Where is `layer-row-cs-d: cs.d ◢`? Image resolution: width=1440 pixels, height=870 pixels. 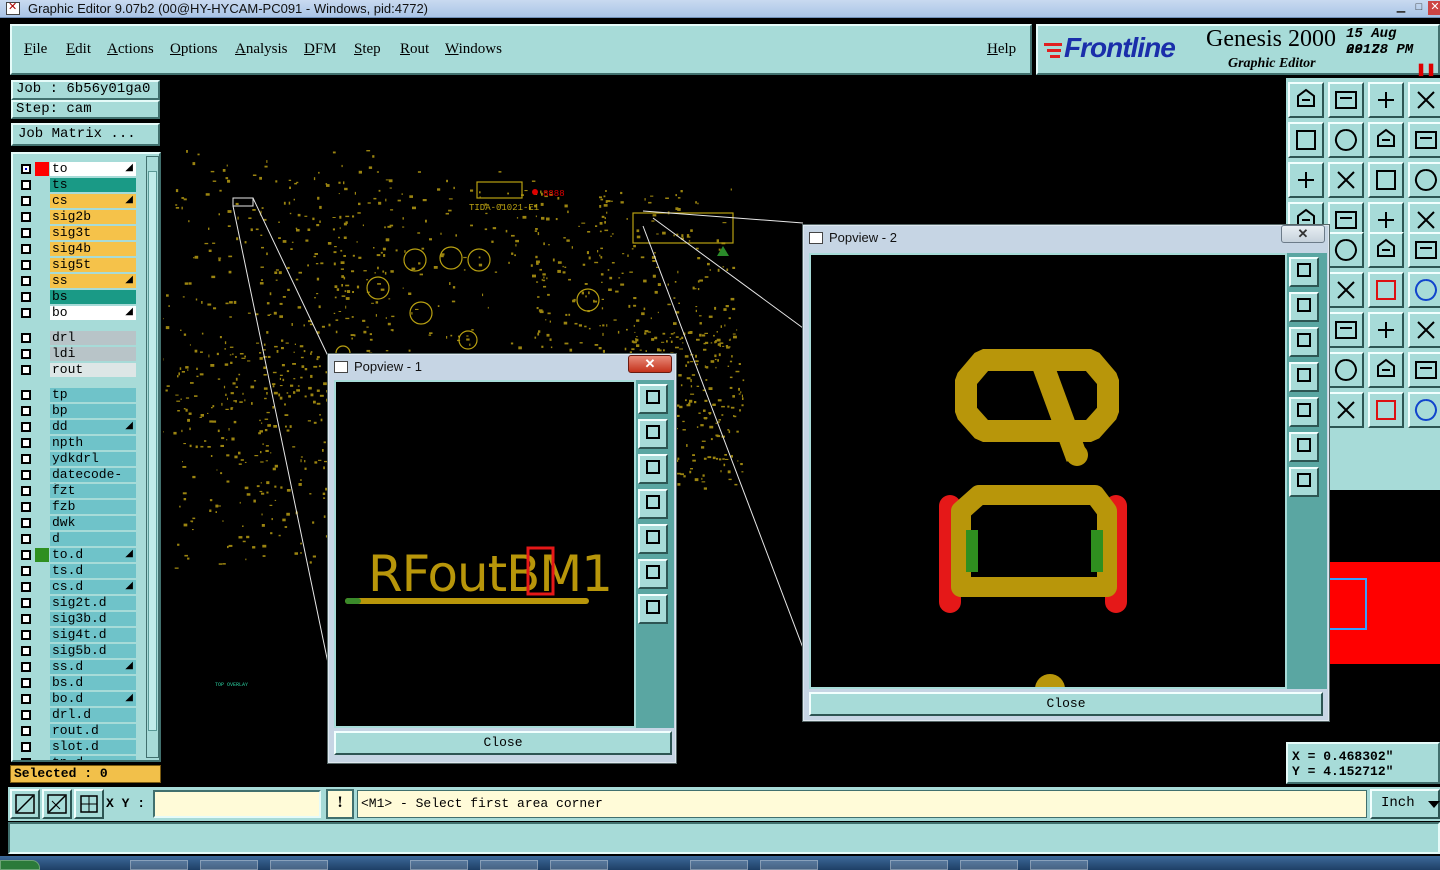
layer-row-cs-d: cs.d ◢ is located at coordinates (78, 587).